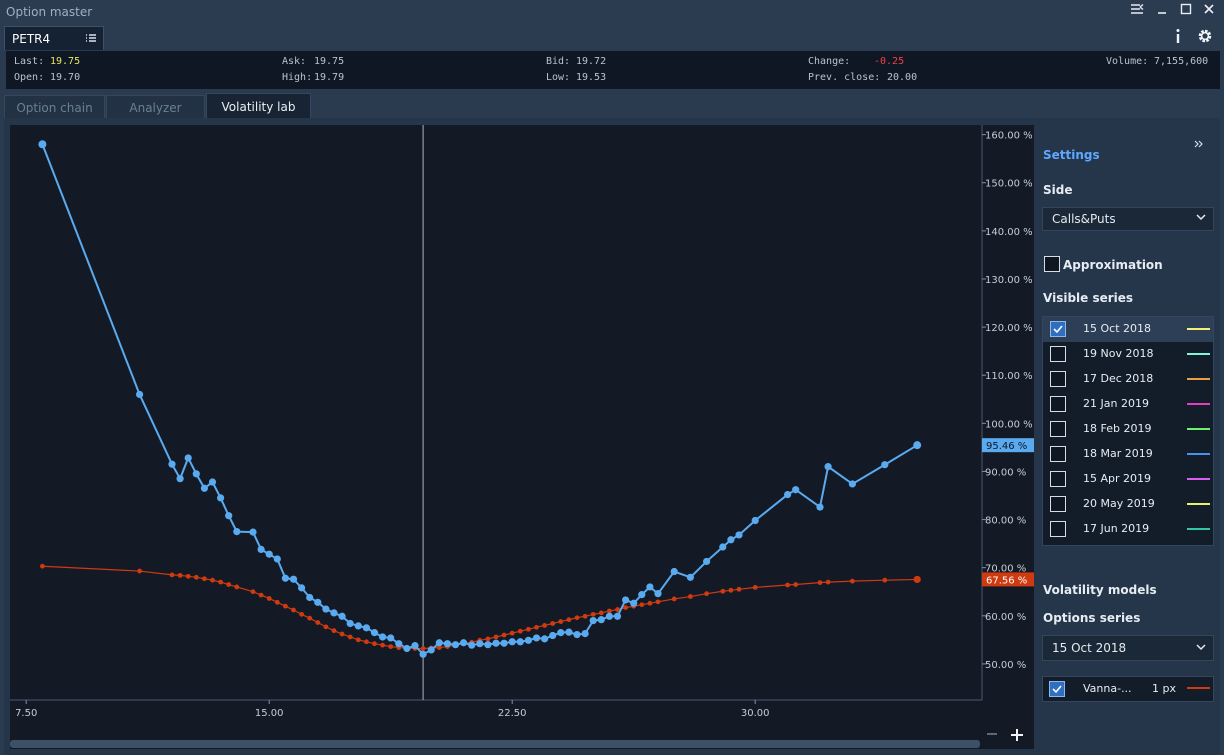 Image resolution: width=1224 pixels, height=755 pixels. I want to click on tab-option-chain: Option chain, so click(54, 106).